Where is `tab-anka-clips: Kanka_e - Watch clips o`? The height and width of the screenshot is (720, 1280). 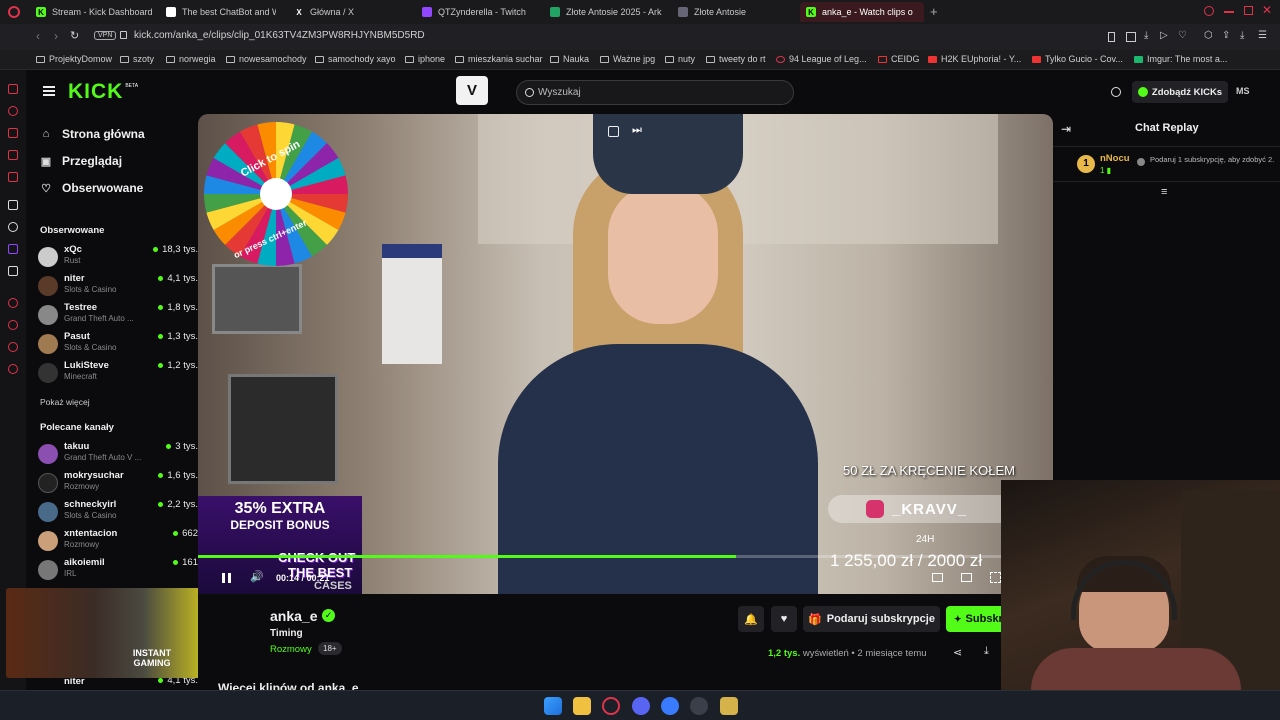
tab-anka-clips: Kanka_e - Watch clips o is located at coordinates (862, 12).